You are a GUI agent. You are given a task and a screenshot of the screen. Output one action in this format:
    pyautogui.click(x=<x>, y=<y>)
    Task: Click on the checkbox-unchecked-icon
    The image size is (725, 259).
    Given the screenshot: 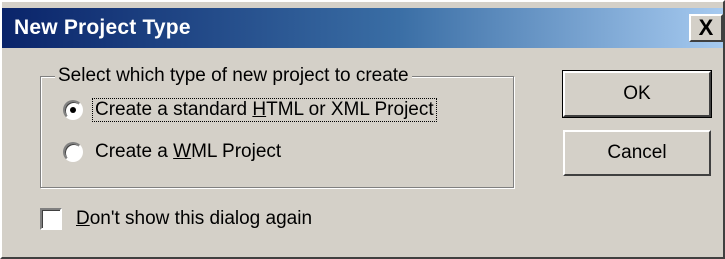 What is the action you would take?
    pyautogui.click(x=51, y=219)
    